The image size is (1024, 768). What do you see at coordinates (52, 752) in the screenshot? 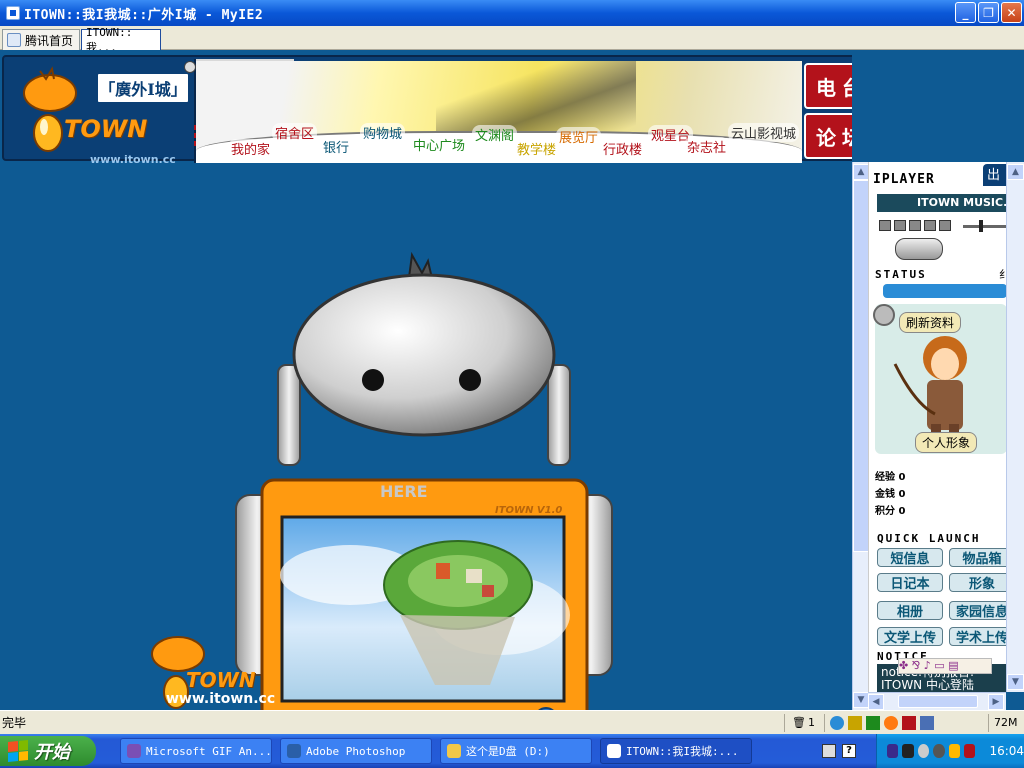
I see `start-label: 开始` at bounding box center [52, 752].